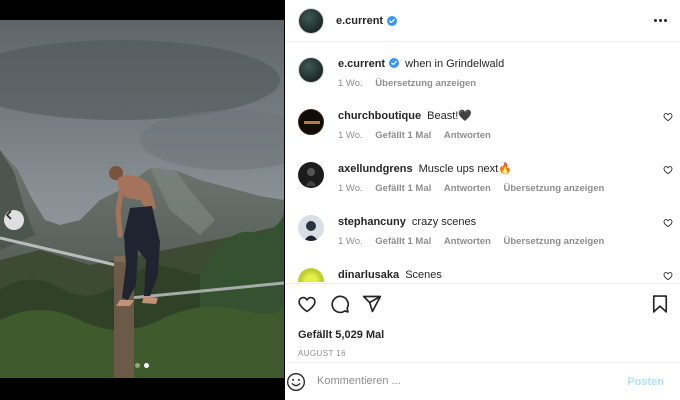  What do you see at coordinates (379, 116) in the screenshot?
I see `comment-username: churchboutique` at bounding box center [379, 116].